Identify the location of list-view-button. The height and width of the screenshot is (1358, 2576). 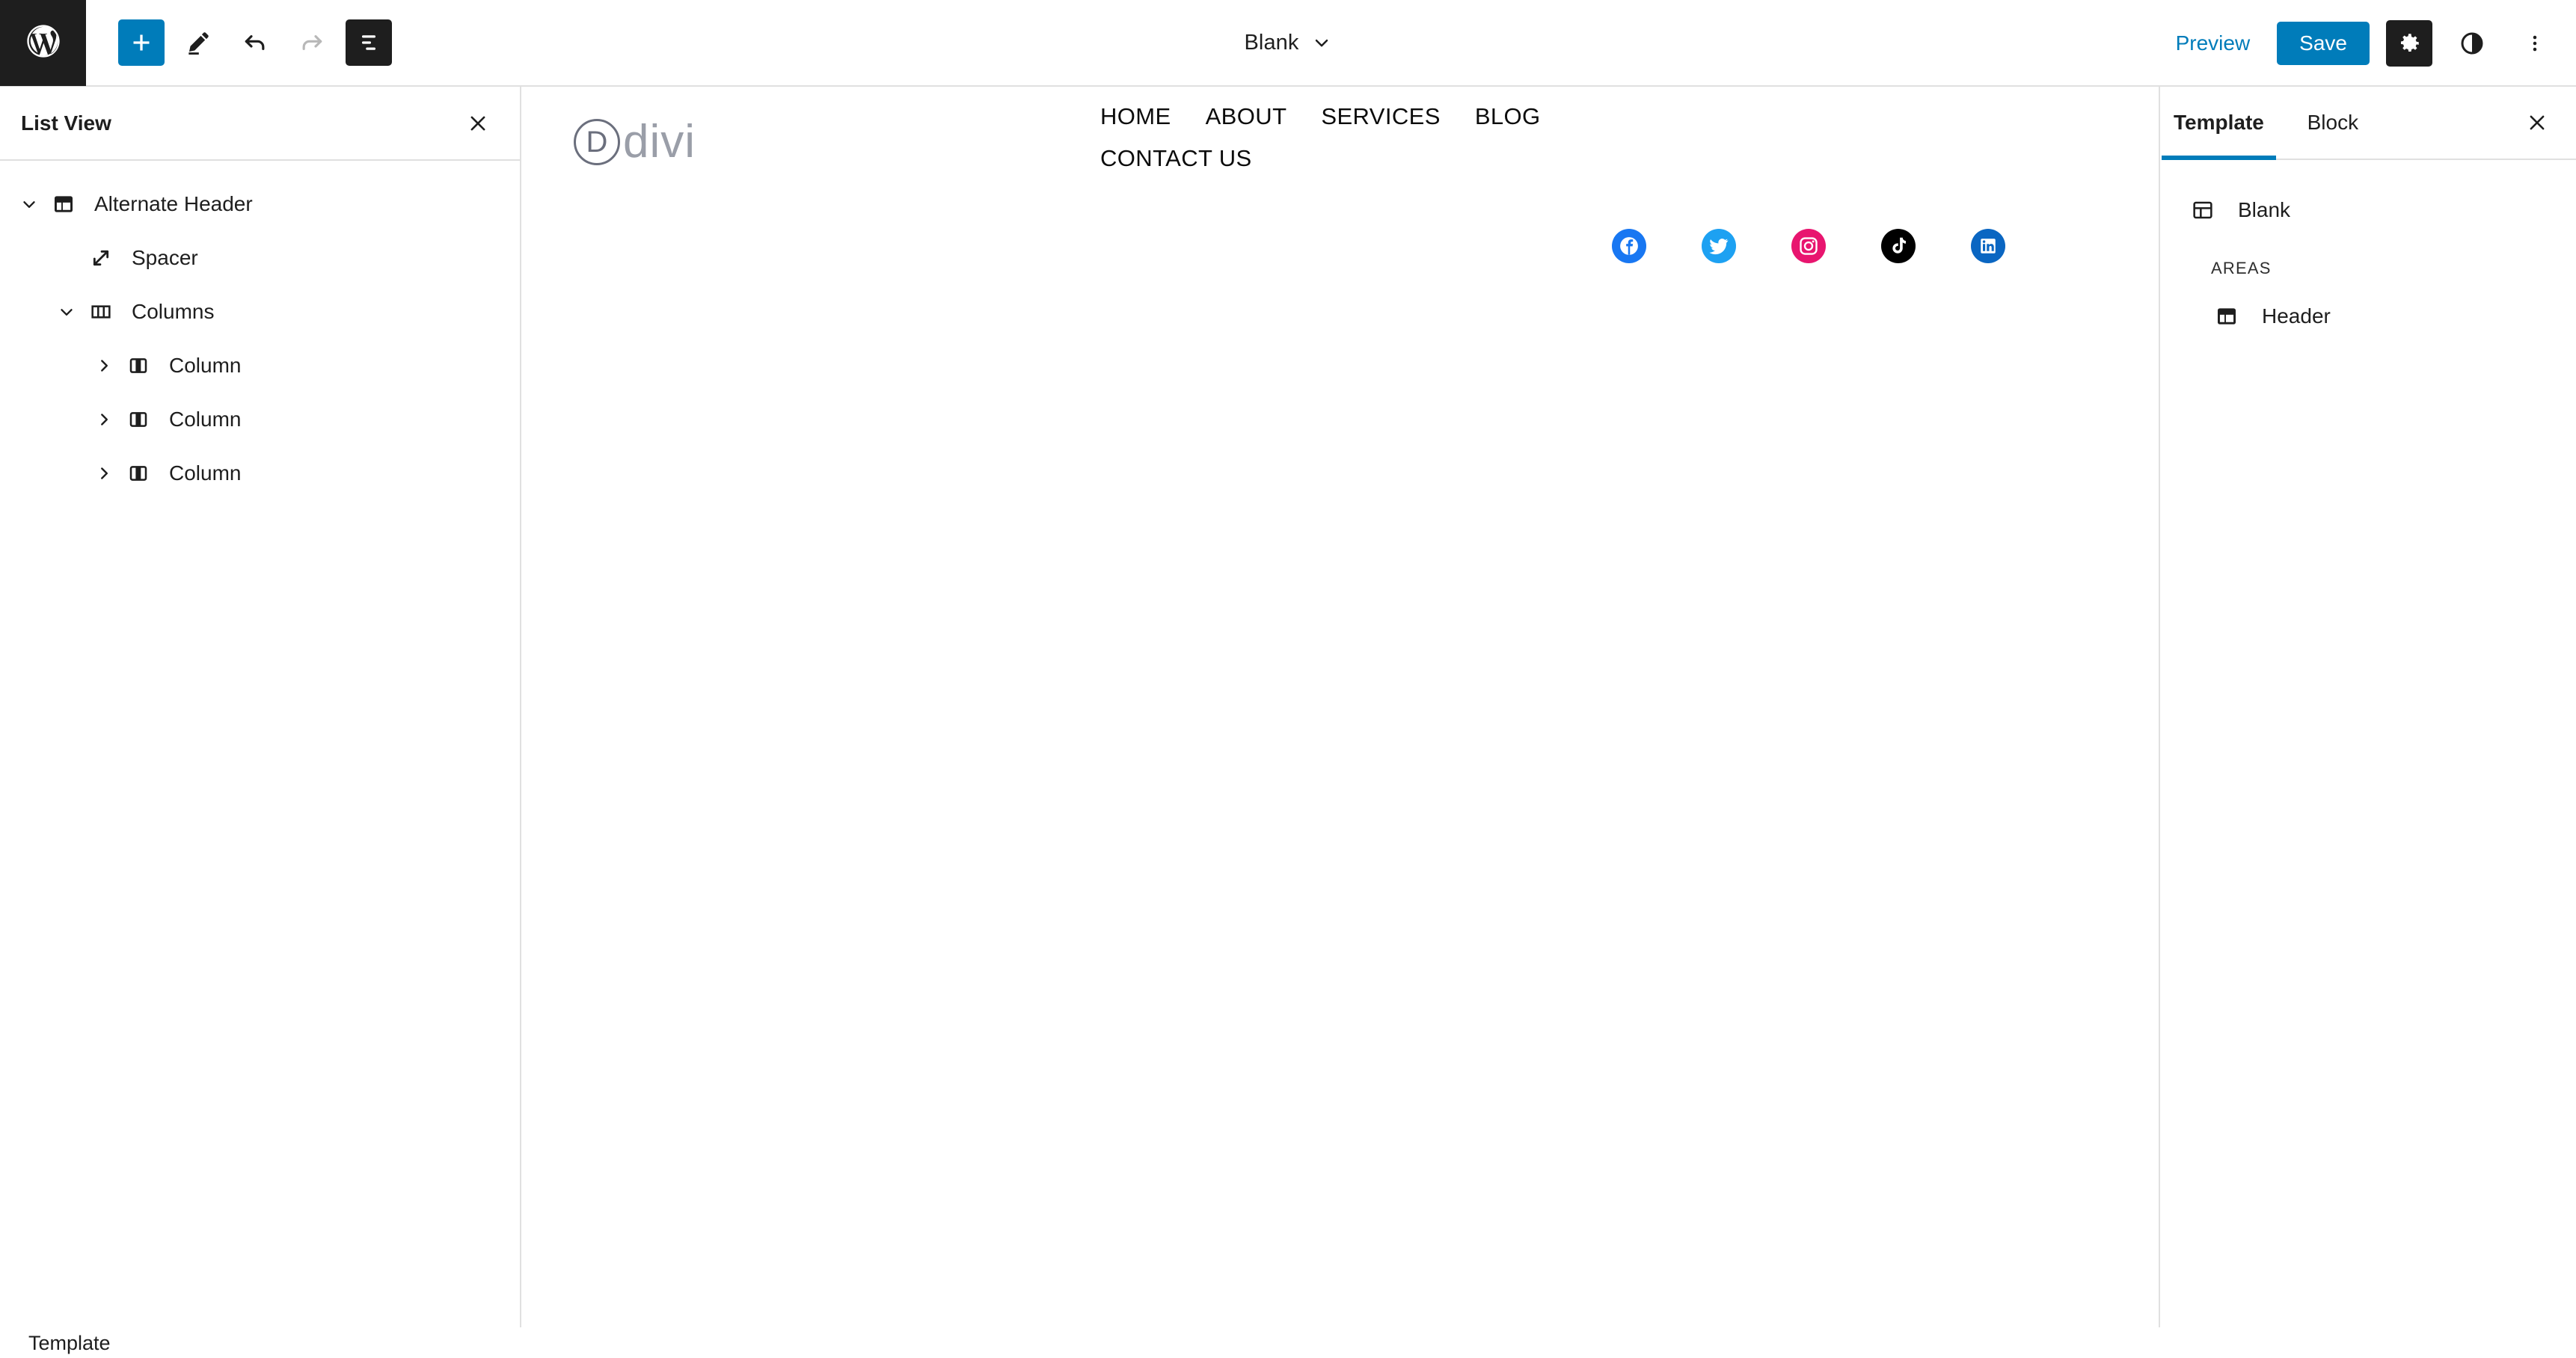
(369, 42).